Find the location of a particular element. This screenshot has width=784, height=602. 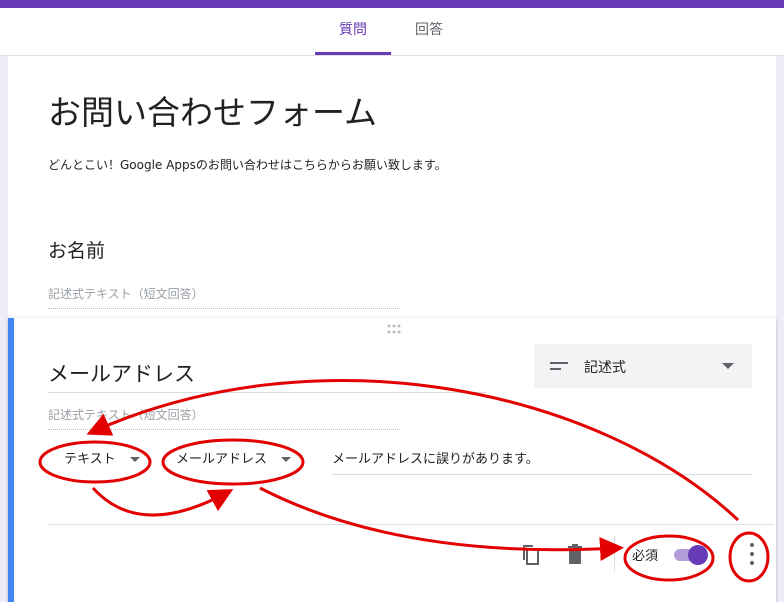

tab-responses: 回答 is located at coordinates (429, 31).